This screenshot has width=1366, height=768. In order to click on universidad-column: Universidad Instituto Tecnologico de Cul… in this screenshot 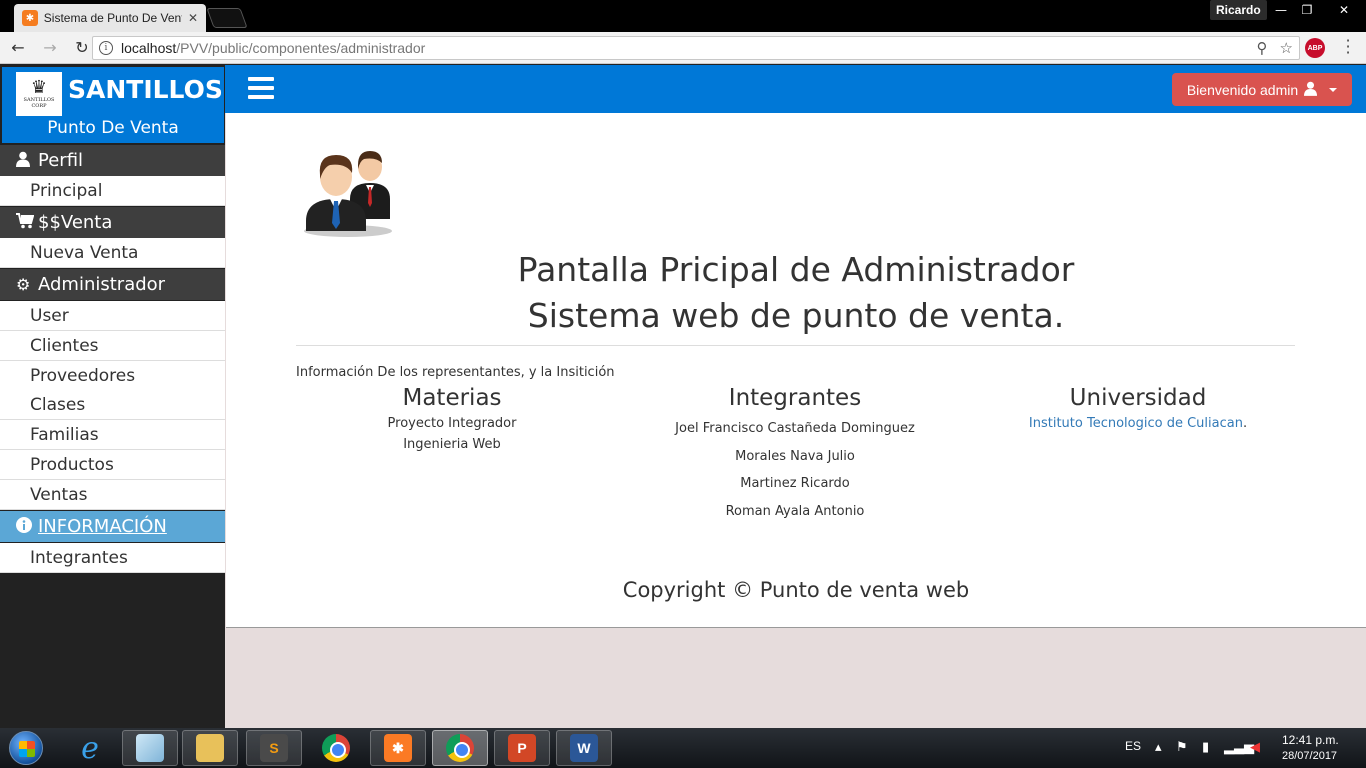, I will do `click(1138, 408)`.